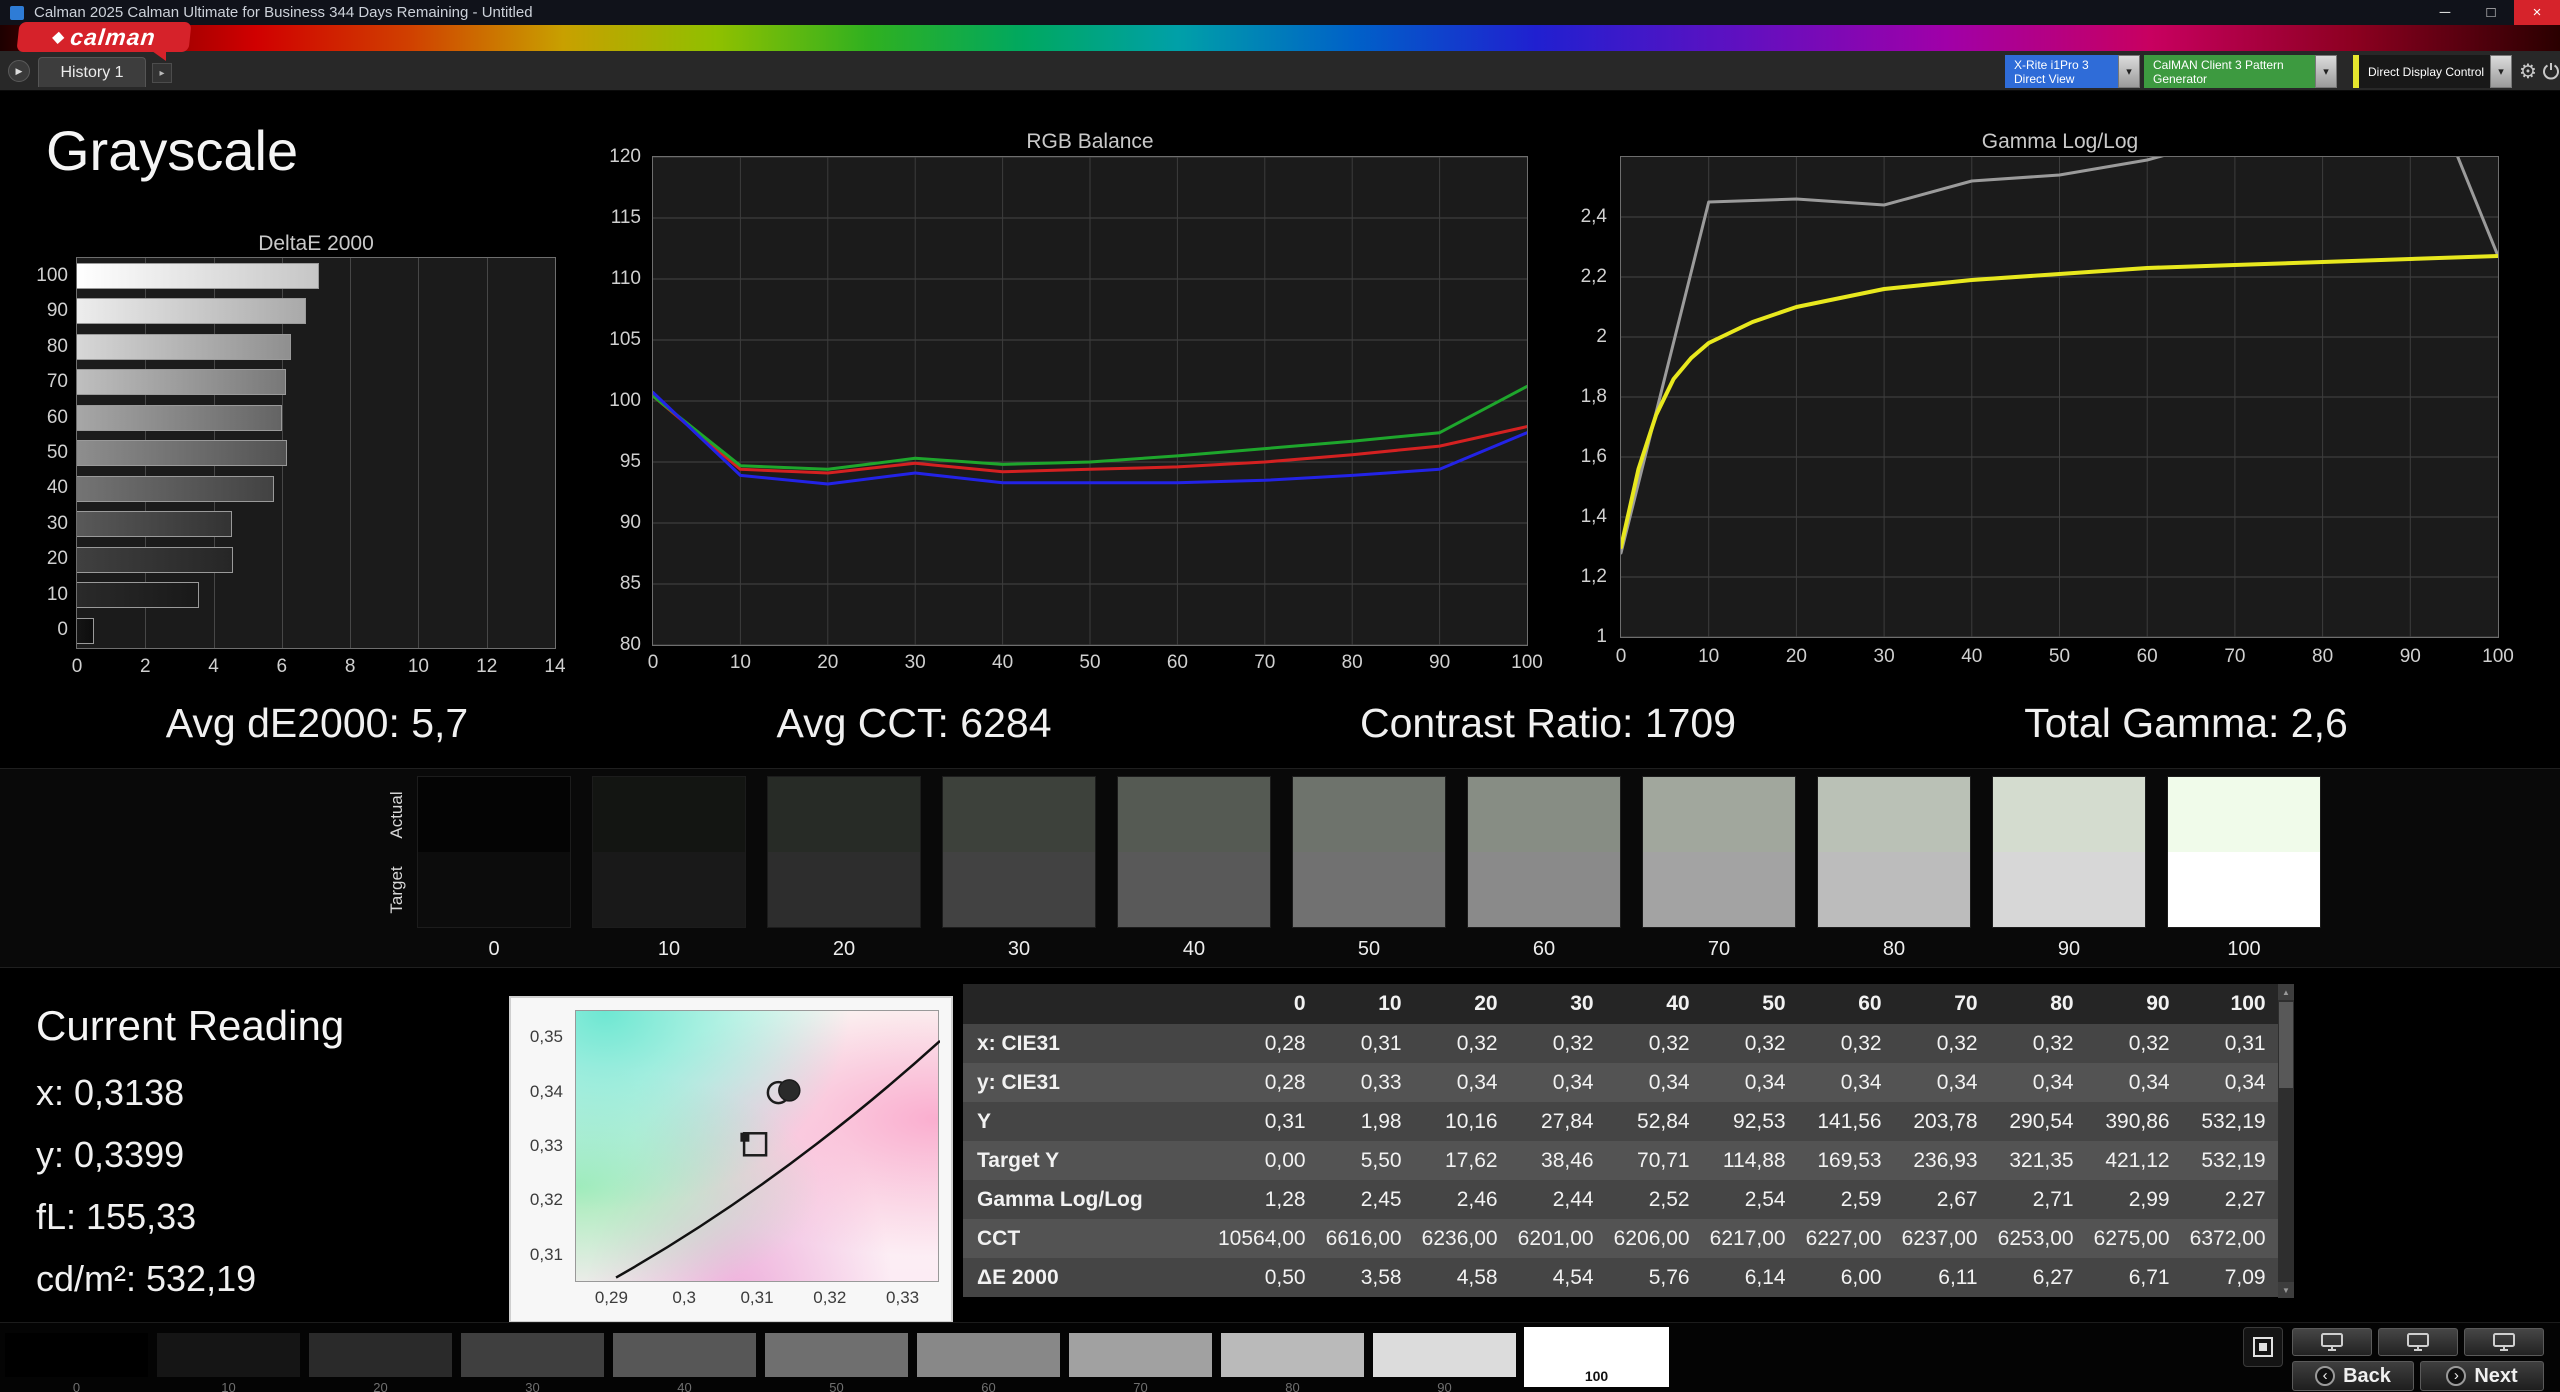 The width and height of the screenshot is (2560, 1392). I want to click on table-column-header: 70, so click(1945, 1004).